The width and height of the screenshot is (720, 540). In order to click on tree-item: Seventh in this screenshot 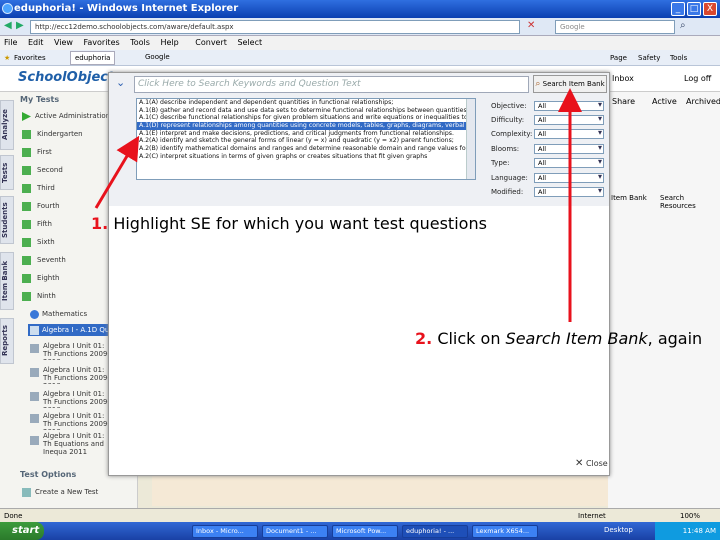, I will do `click(51, 260)`.